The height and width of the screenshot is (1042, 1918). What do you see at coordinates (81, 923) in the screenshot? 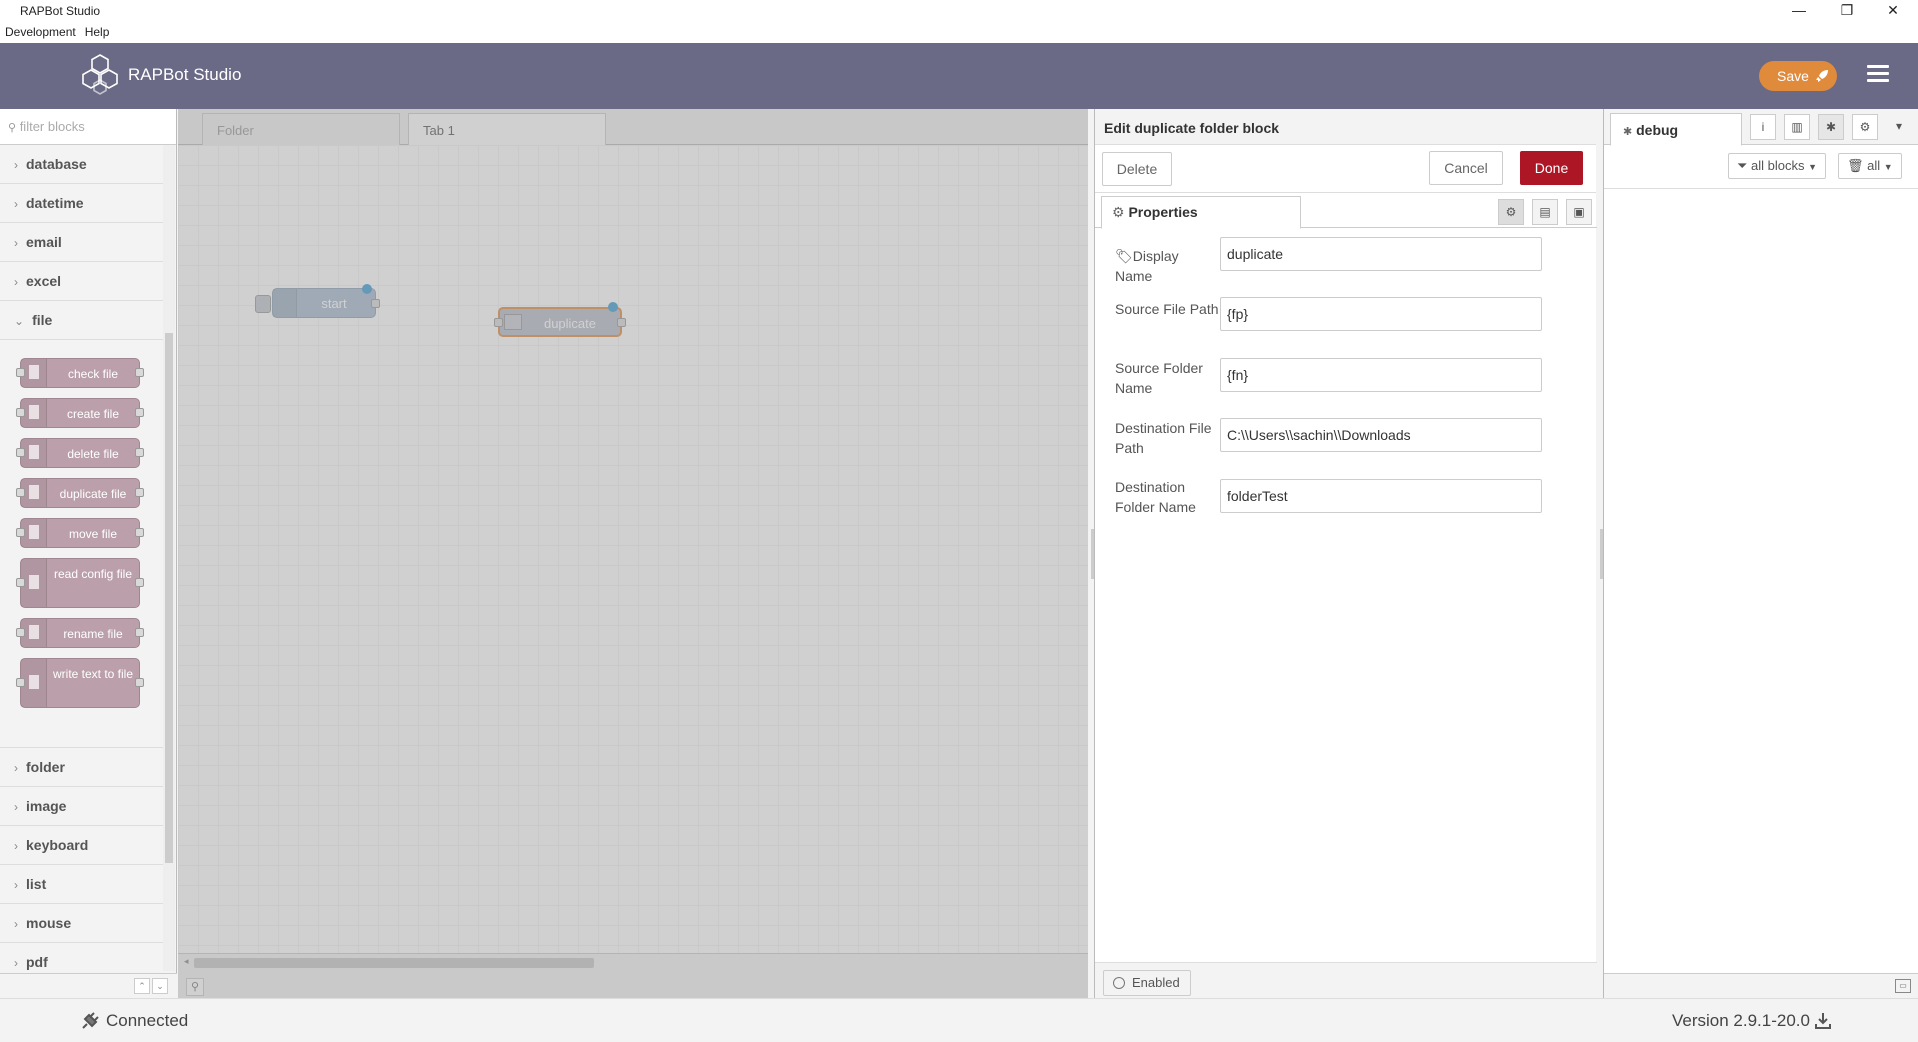
I see `category-mouse: › mouse` at bounding box center [81, 923].